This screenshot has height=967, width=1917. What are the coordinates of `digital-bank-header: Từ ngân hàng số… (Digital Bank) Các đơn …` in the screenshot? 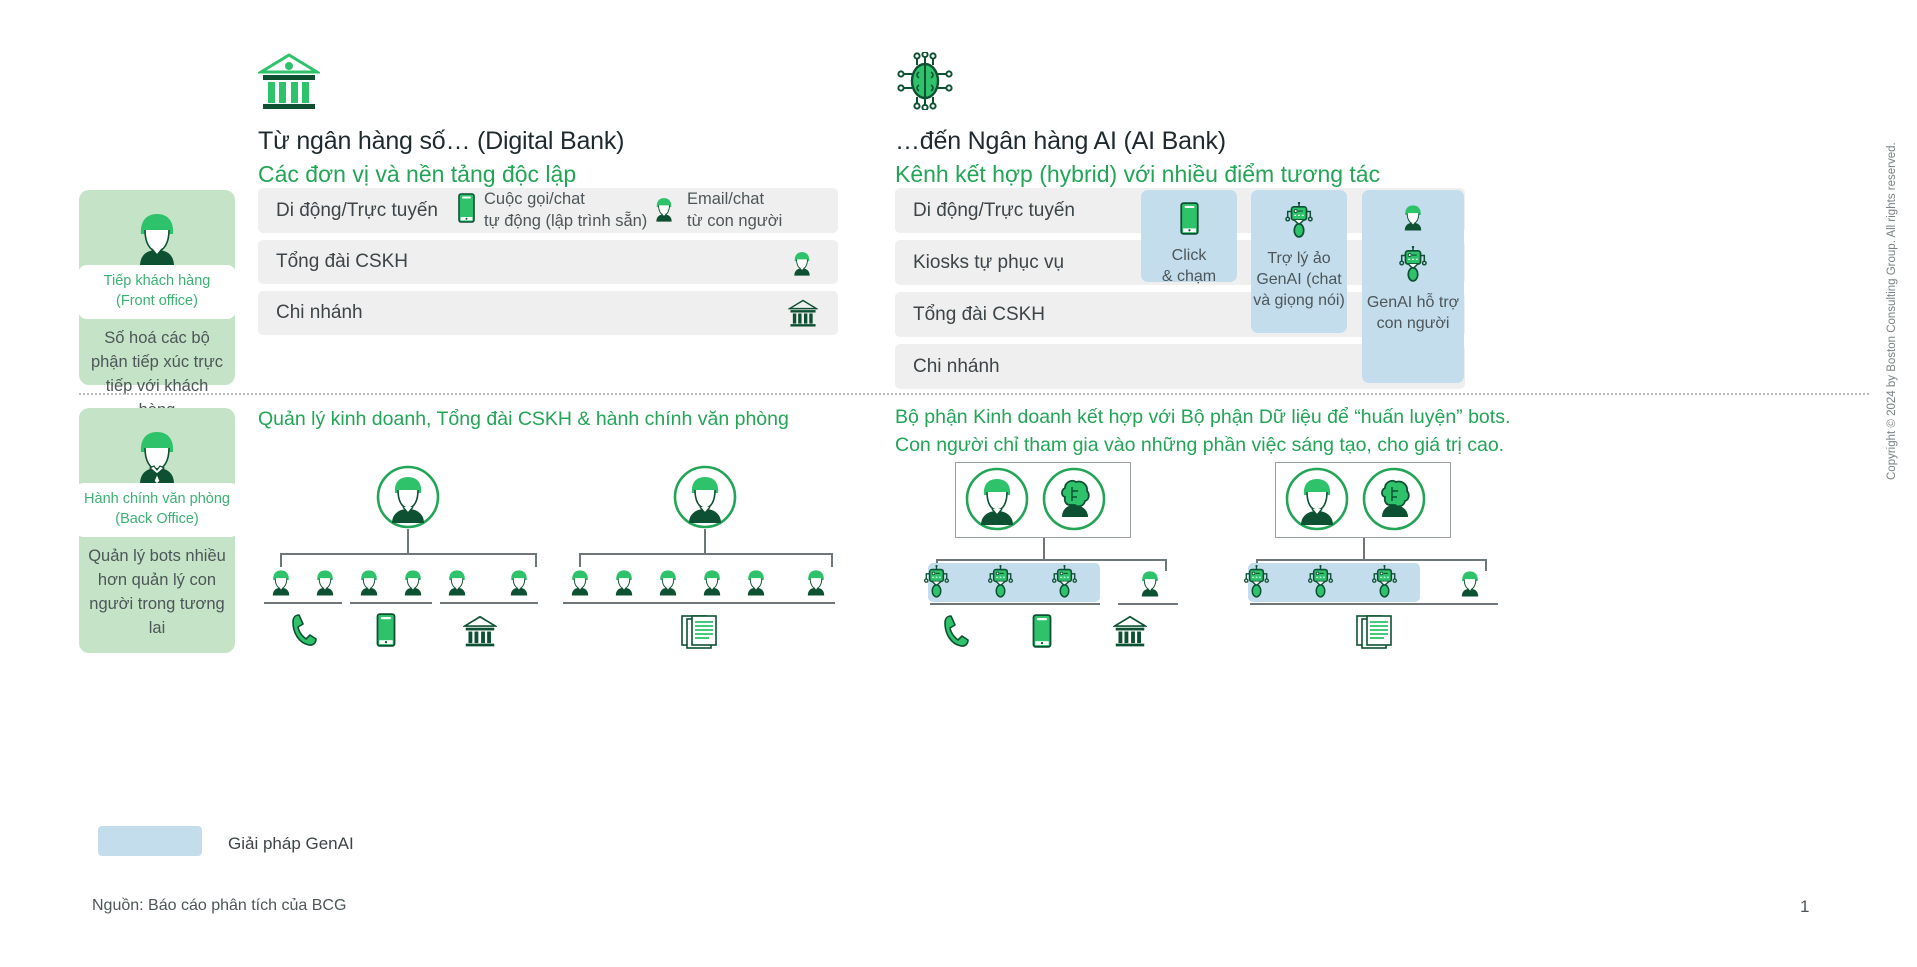 It's located at (440, 120).